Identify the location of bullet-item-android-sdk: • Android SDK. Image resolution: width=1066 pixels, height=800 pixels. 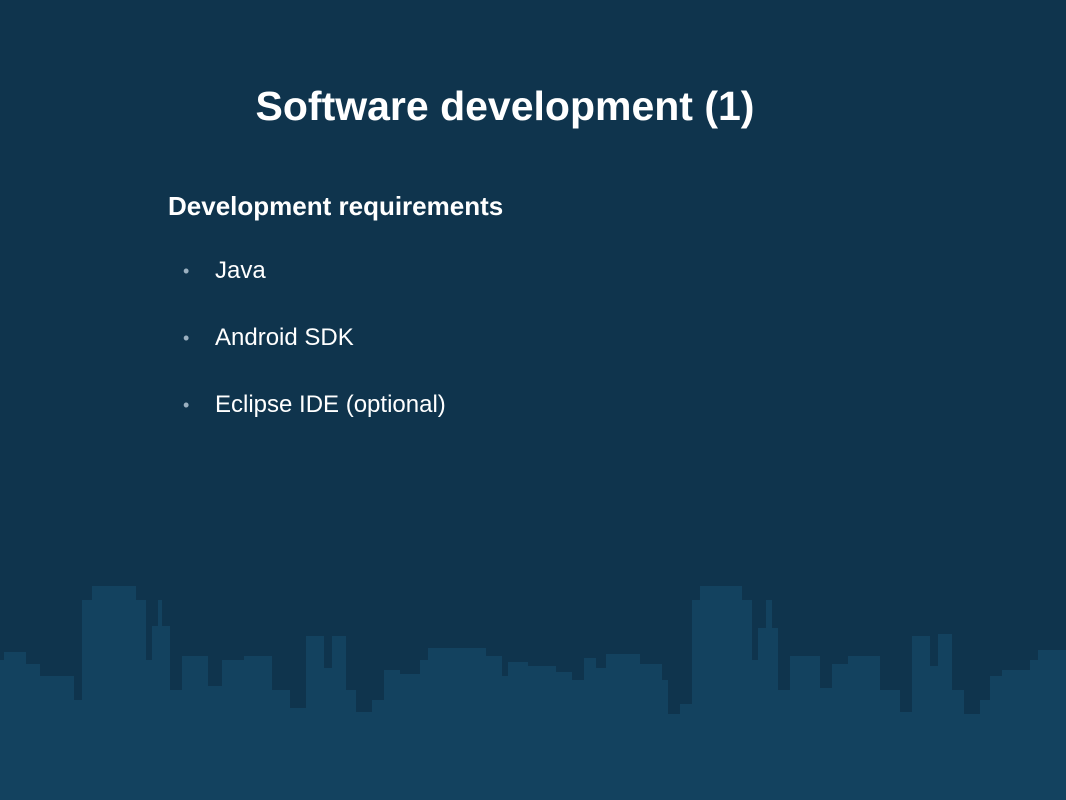
(312, 354).